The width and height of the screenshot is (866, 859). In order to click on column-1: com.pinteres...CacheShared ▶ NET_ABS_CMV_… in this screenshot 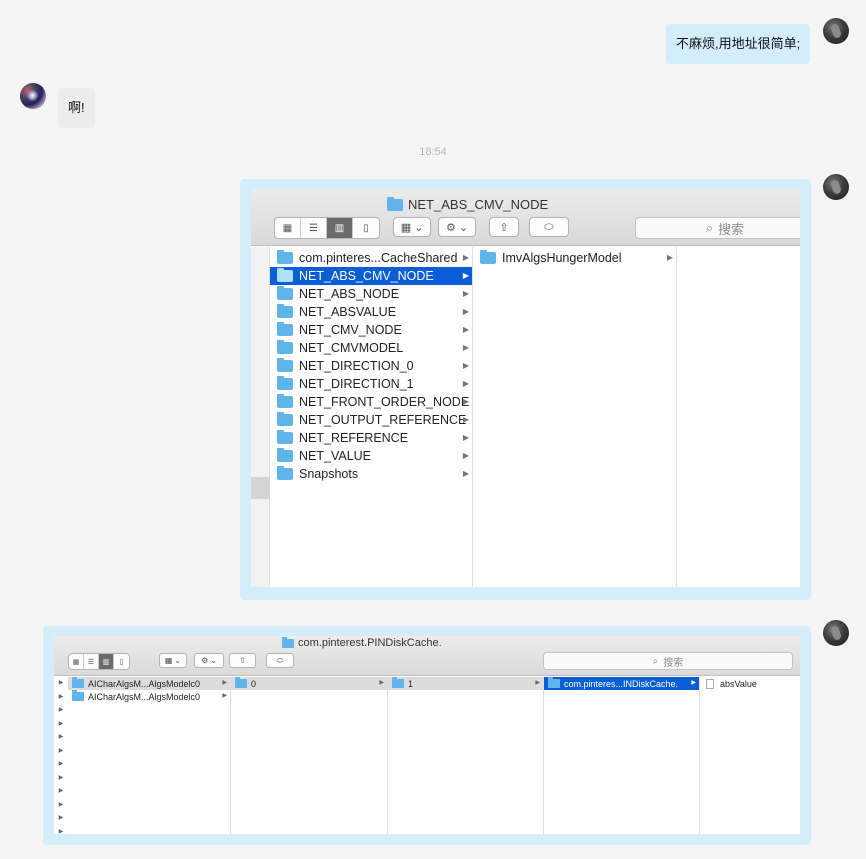, I will do `click(371, 417)`.